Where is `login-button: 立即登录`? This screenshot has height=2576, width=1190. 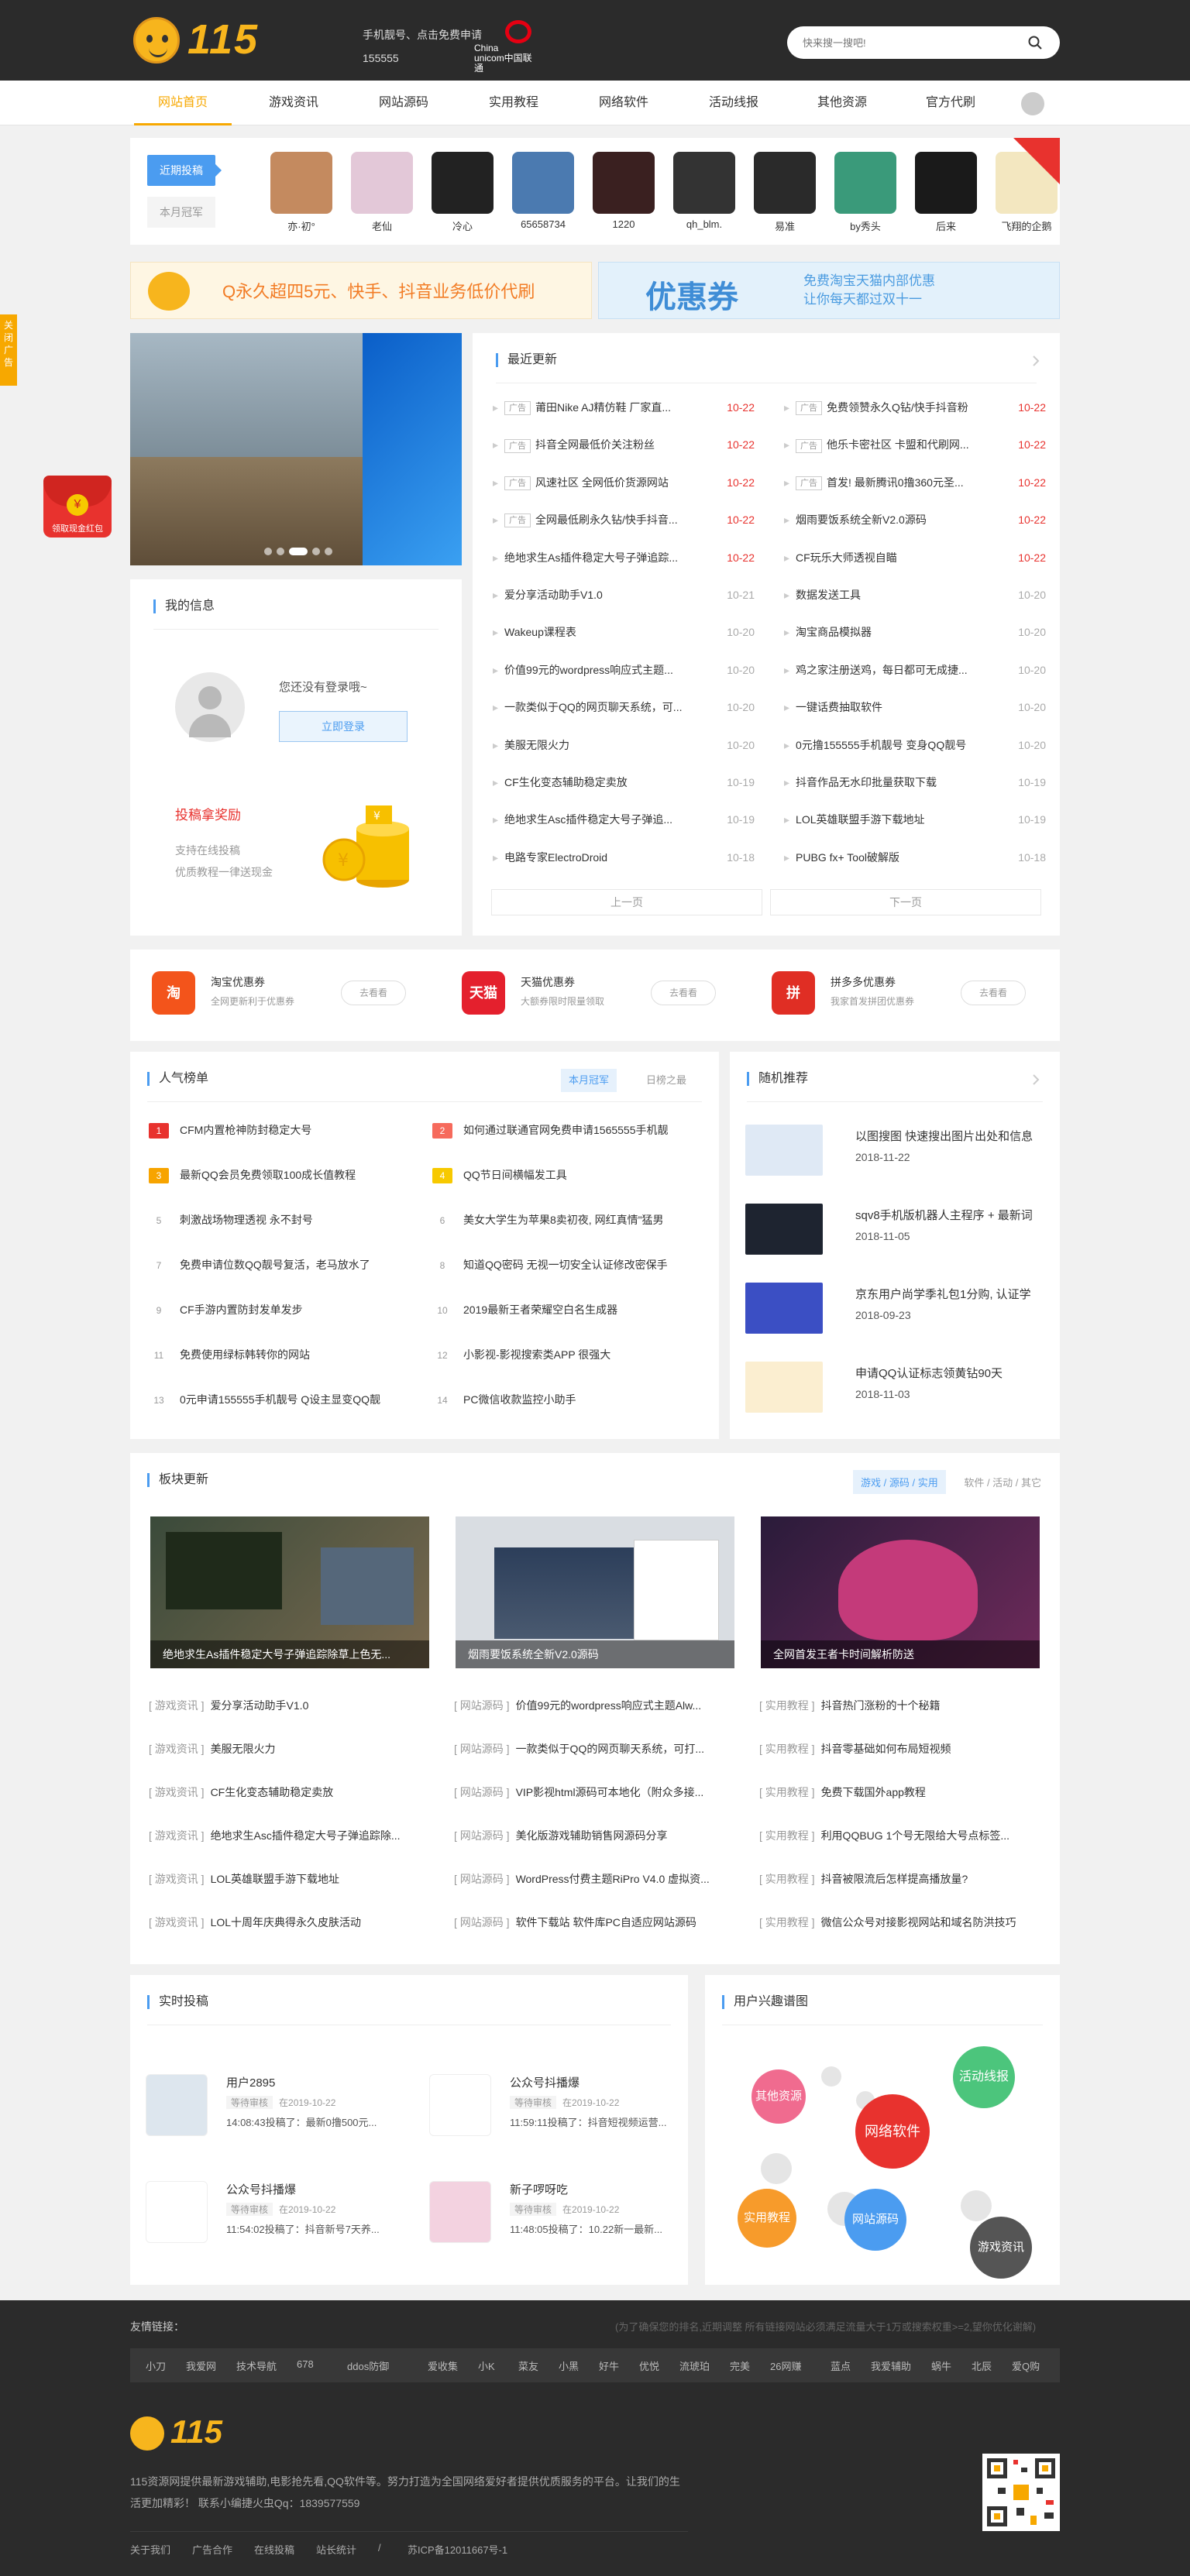
login-button: 立即登录 is located at coordinates (344, 726).